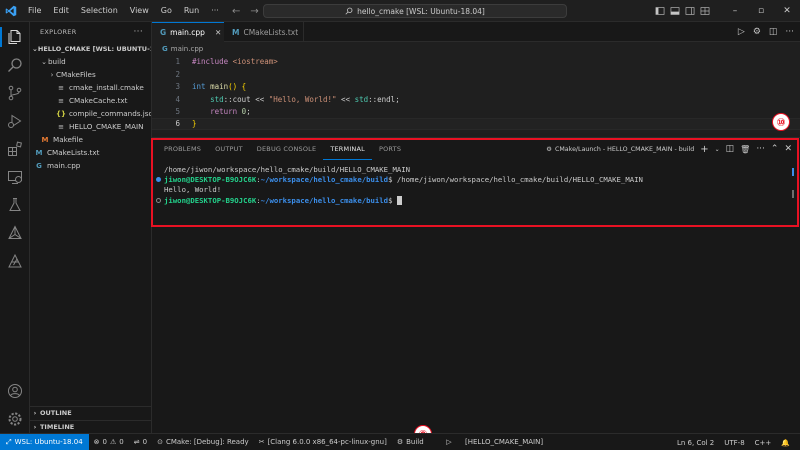 The height and width of the screenshot is (450, 800). What do you see at coordinates (476, 48) in the screenshot?
I see `breadcrumb: G main.cpp` at bounding box center [476, 48].